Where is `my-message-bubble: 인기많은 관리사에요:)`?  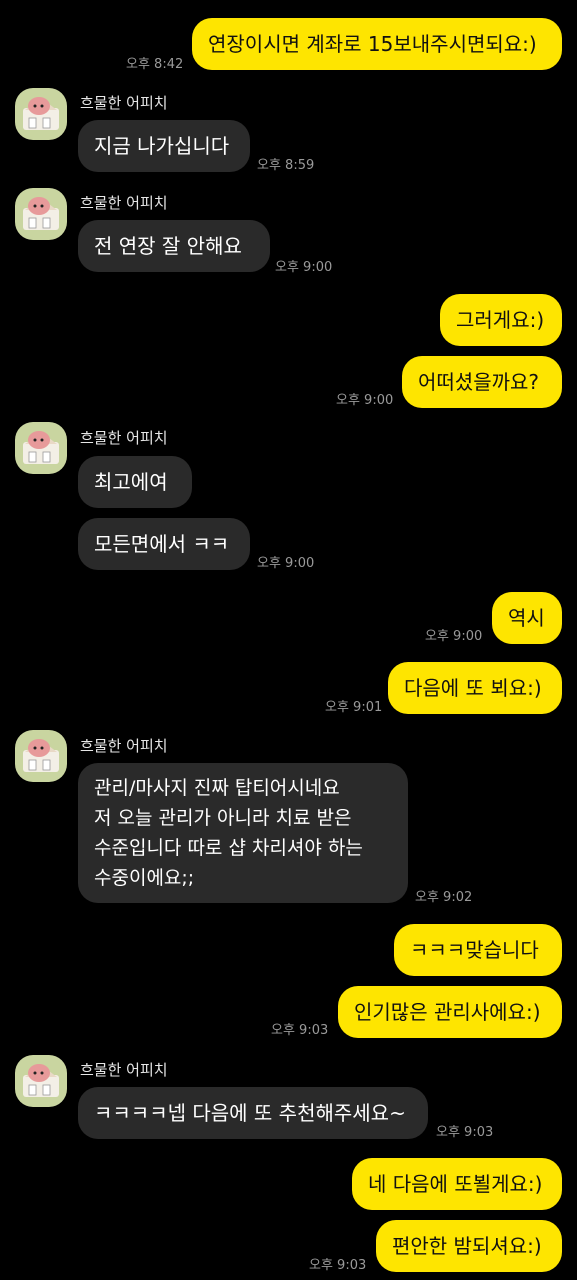 my-message-bubble: 인기많은 관리사에요:) is located at coordinates (450, 1012).